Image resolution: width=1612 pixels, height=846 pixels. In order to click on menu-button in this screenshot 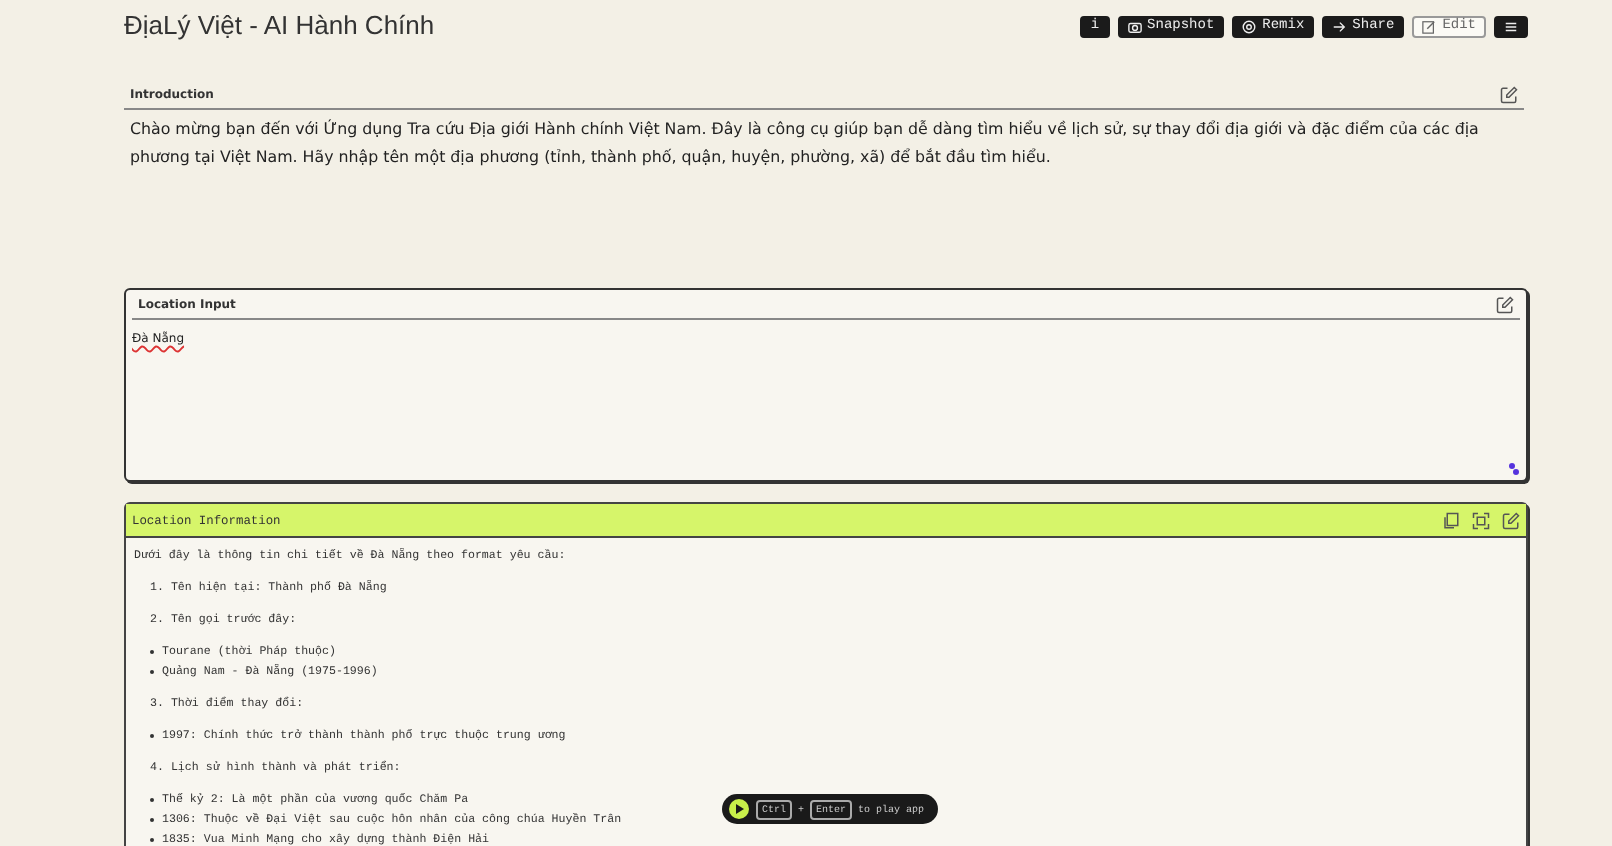, I will do `click(1511, 26)`.